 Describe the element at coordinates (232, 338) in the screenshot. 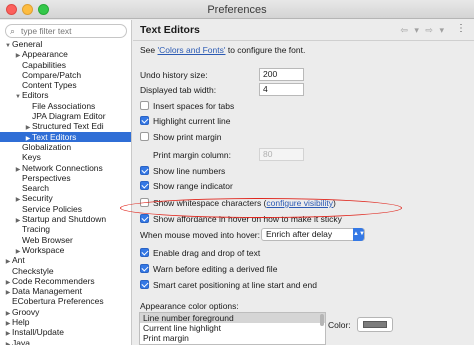

I see `list-item: Print margin` at that location.